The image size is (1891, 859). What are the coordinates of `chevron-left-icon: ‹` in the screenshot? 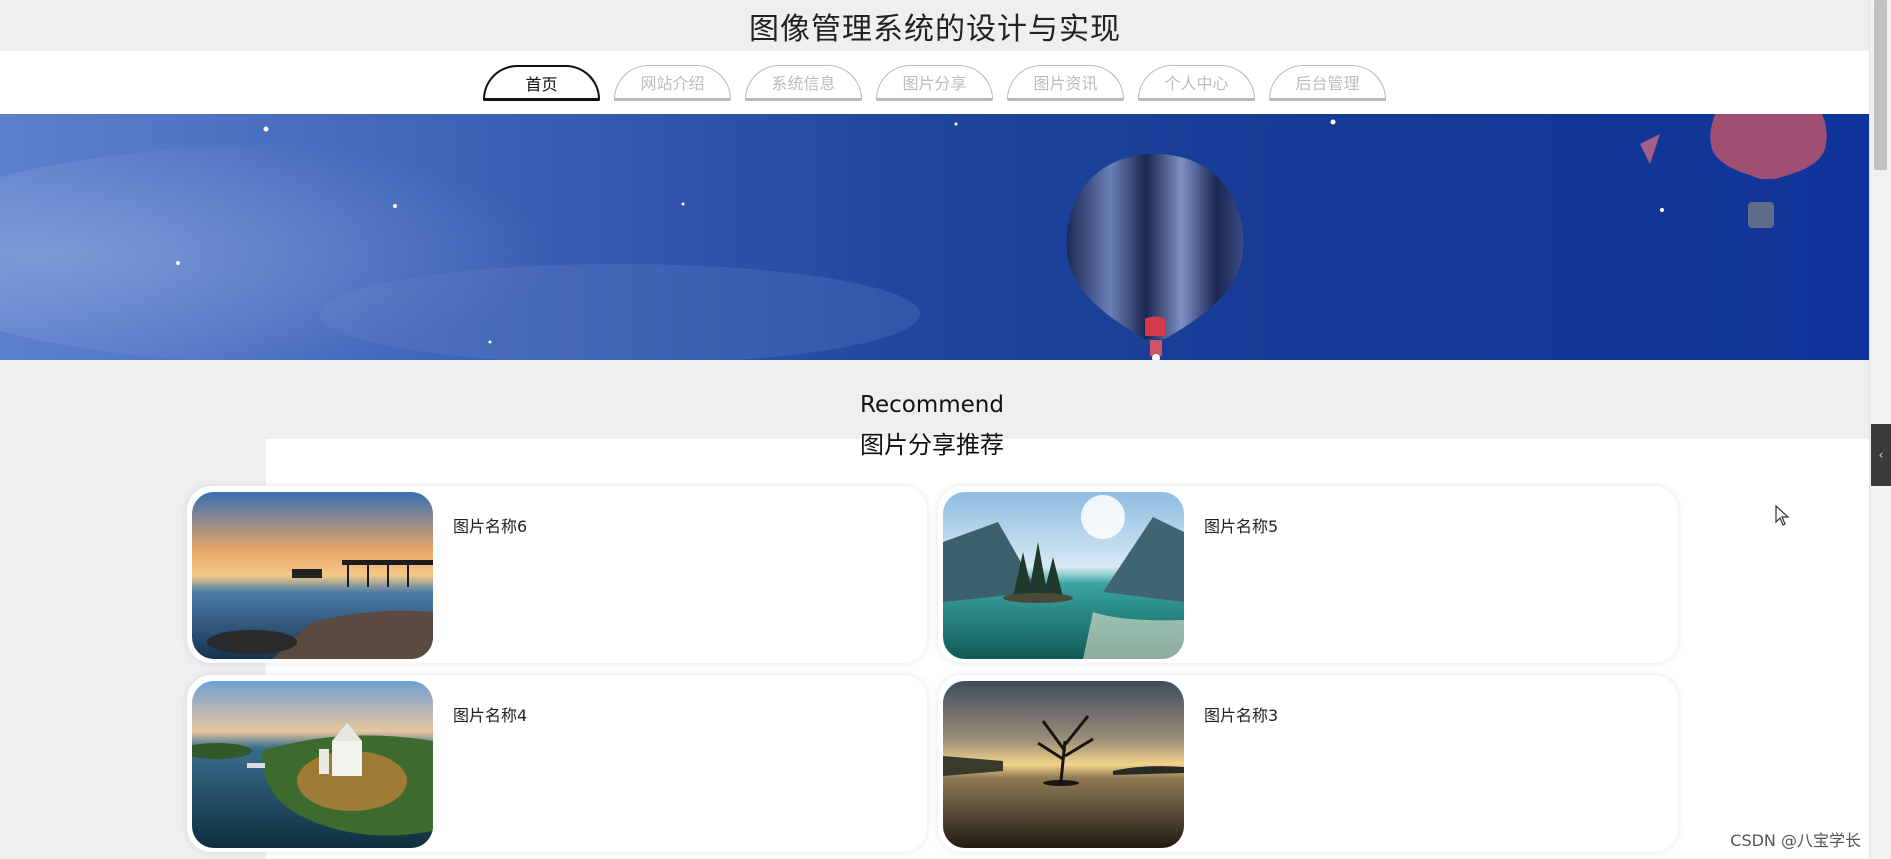 It's located at (1881, 455).